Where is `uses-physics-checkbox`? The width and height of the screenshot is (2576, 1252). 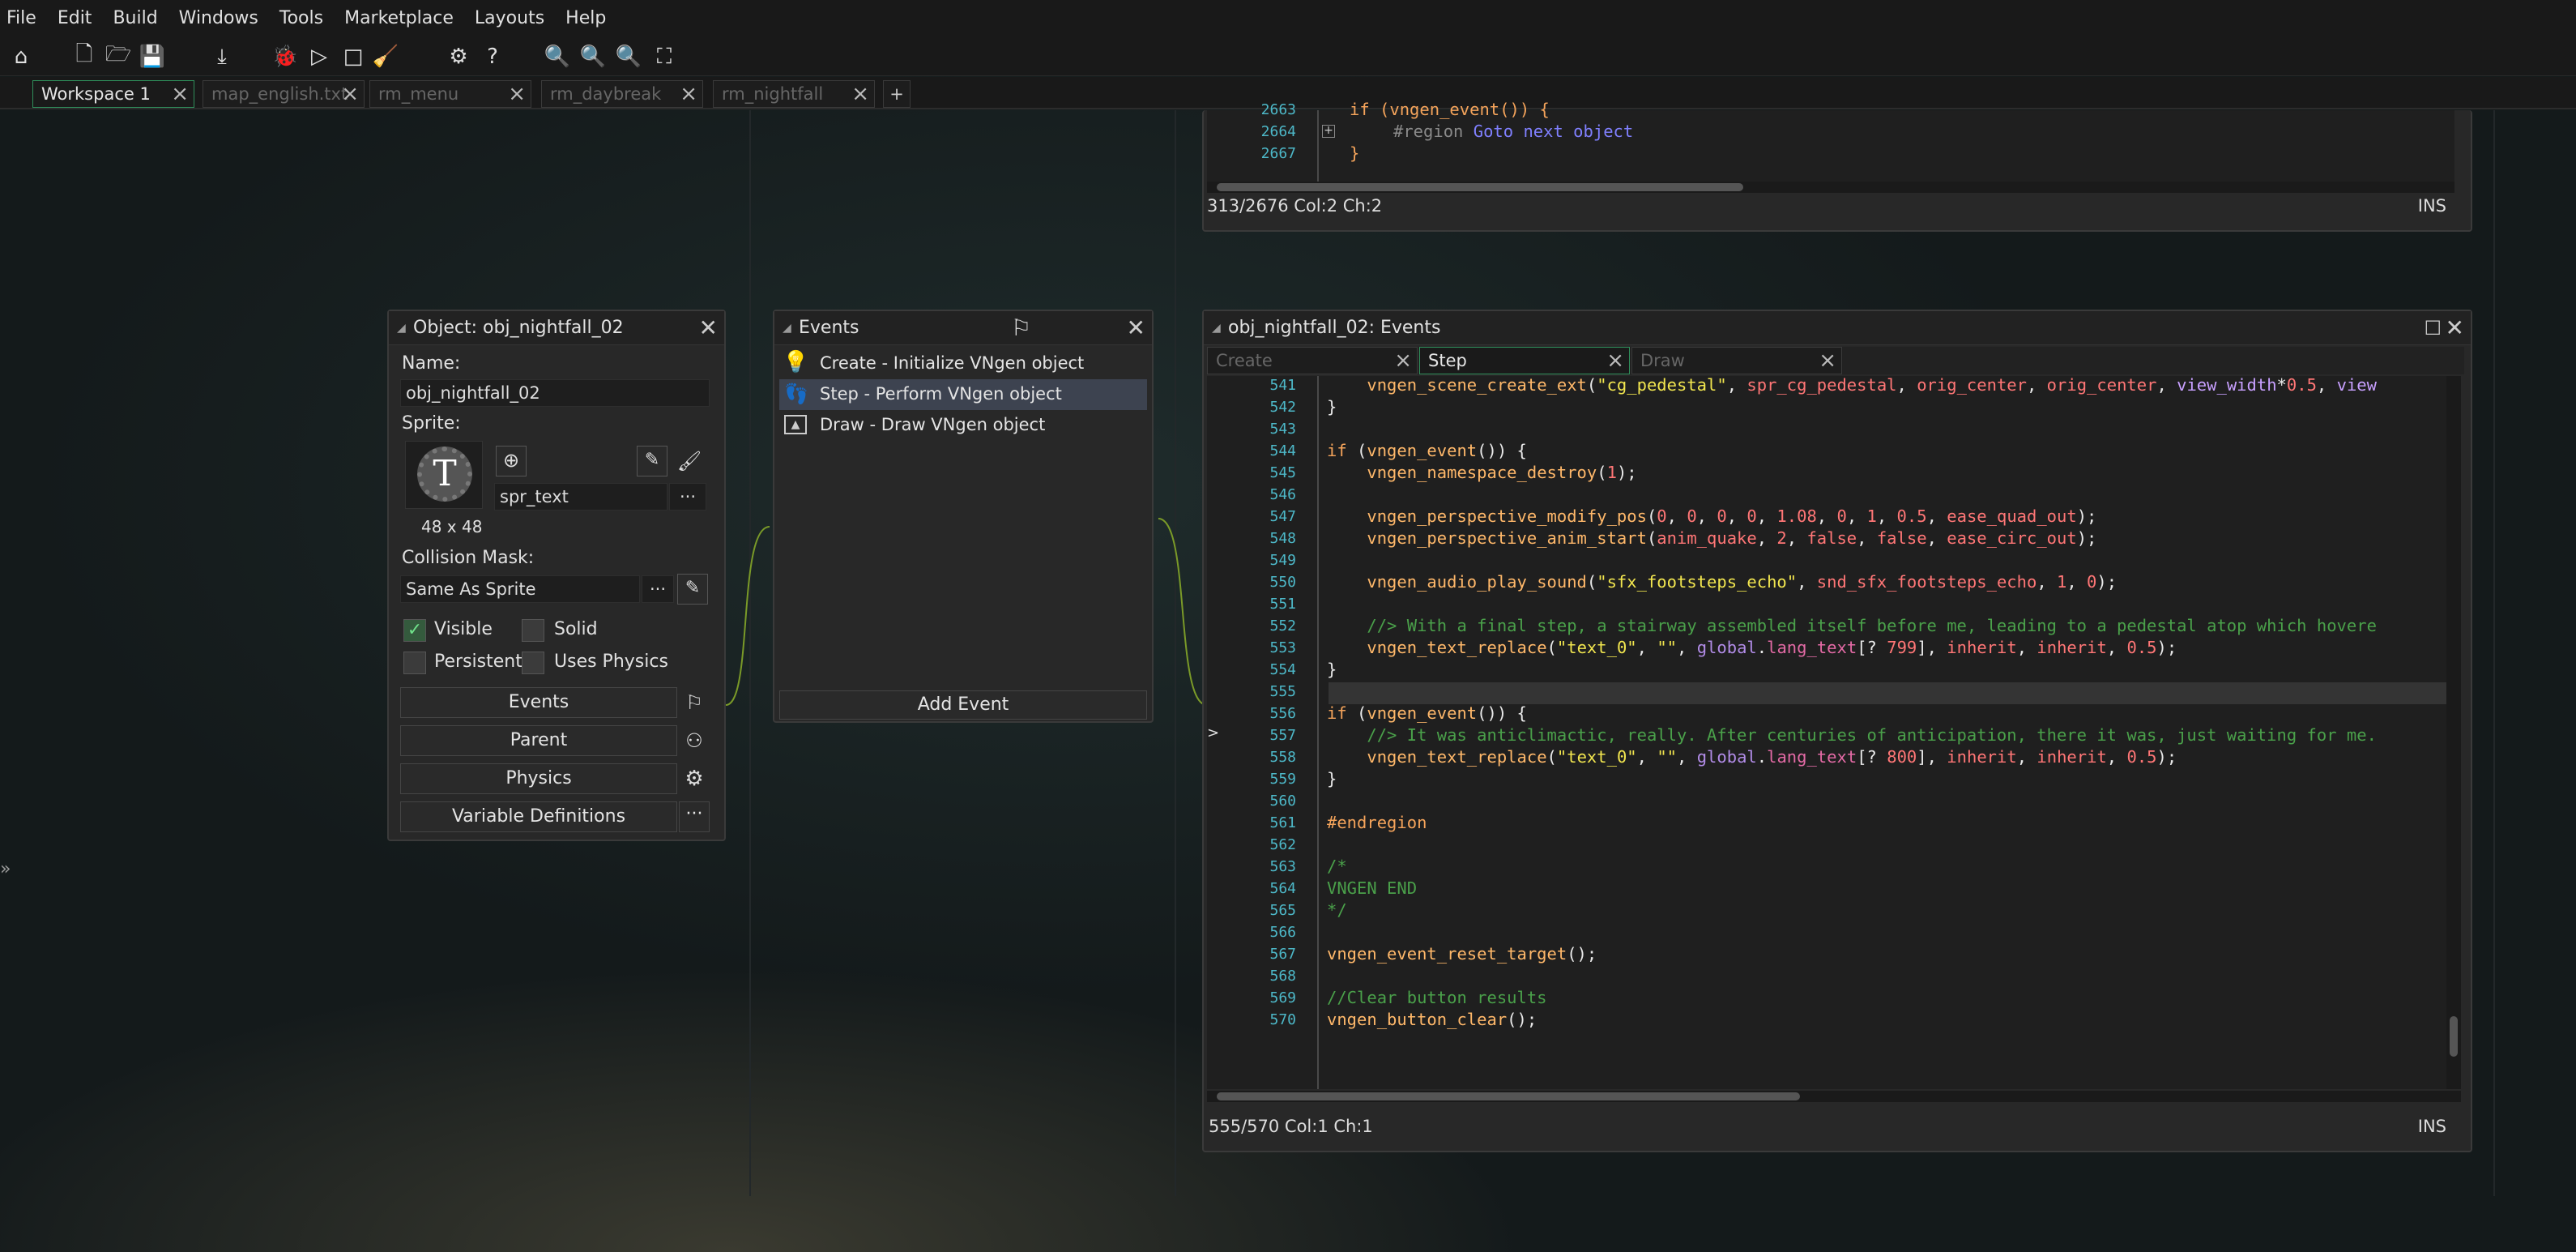
uses-physics-checkbox is located at coordinates (533, 663).